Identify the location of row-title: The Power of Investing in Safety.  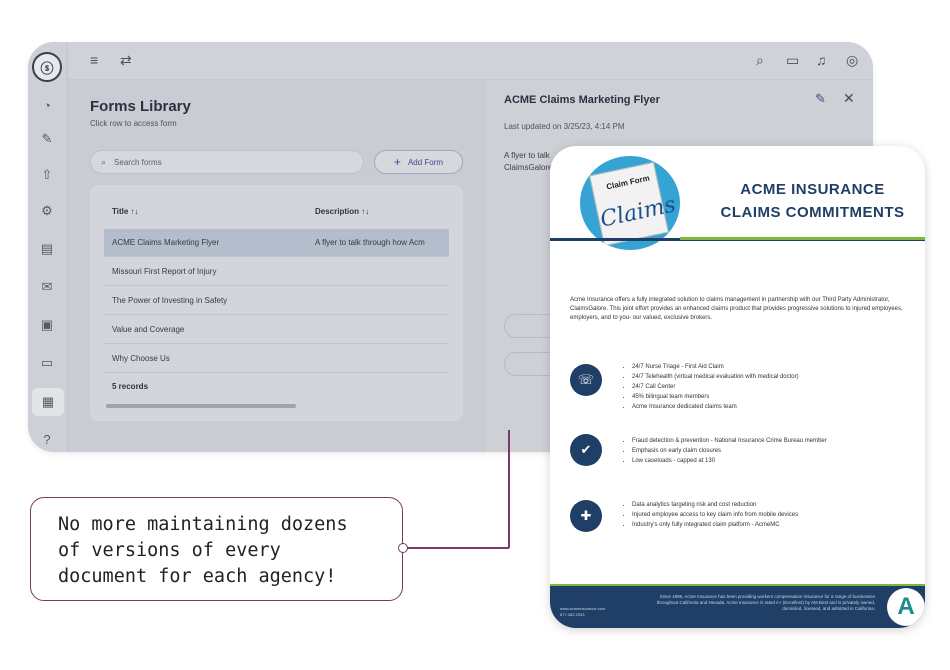
(170, 300).